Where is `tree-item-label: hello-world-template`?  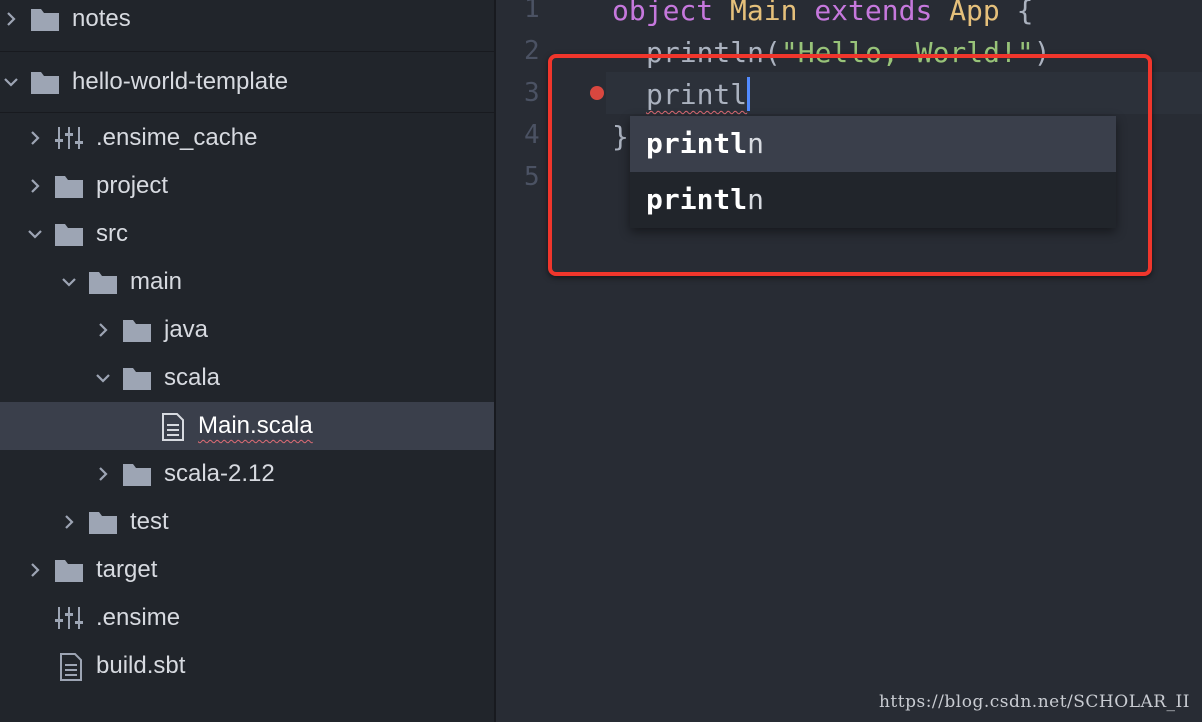 tree-item-label: hello-world-template is located at coordinates (180, 81).